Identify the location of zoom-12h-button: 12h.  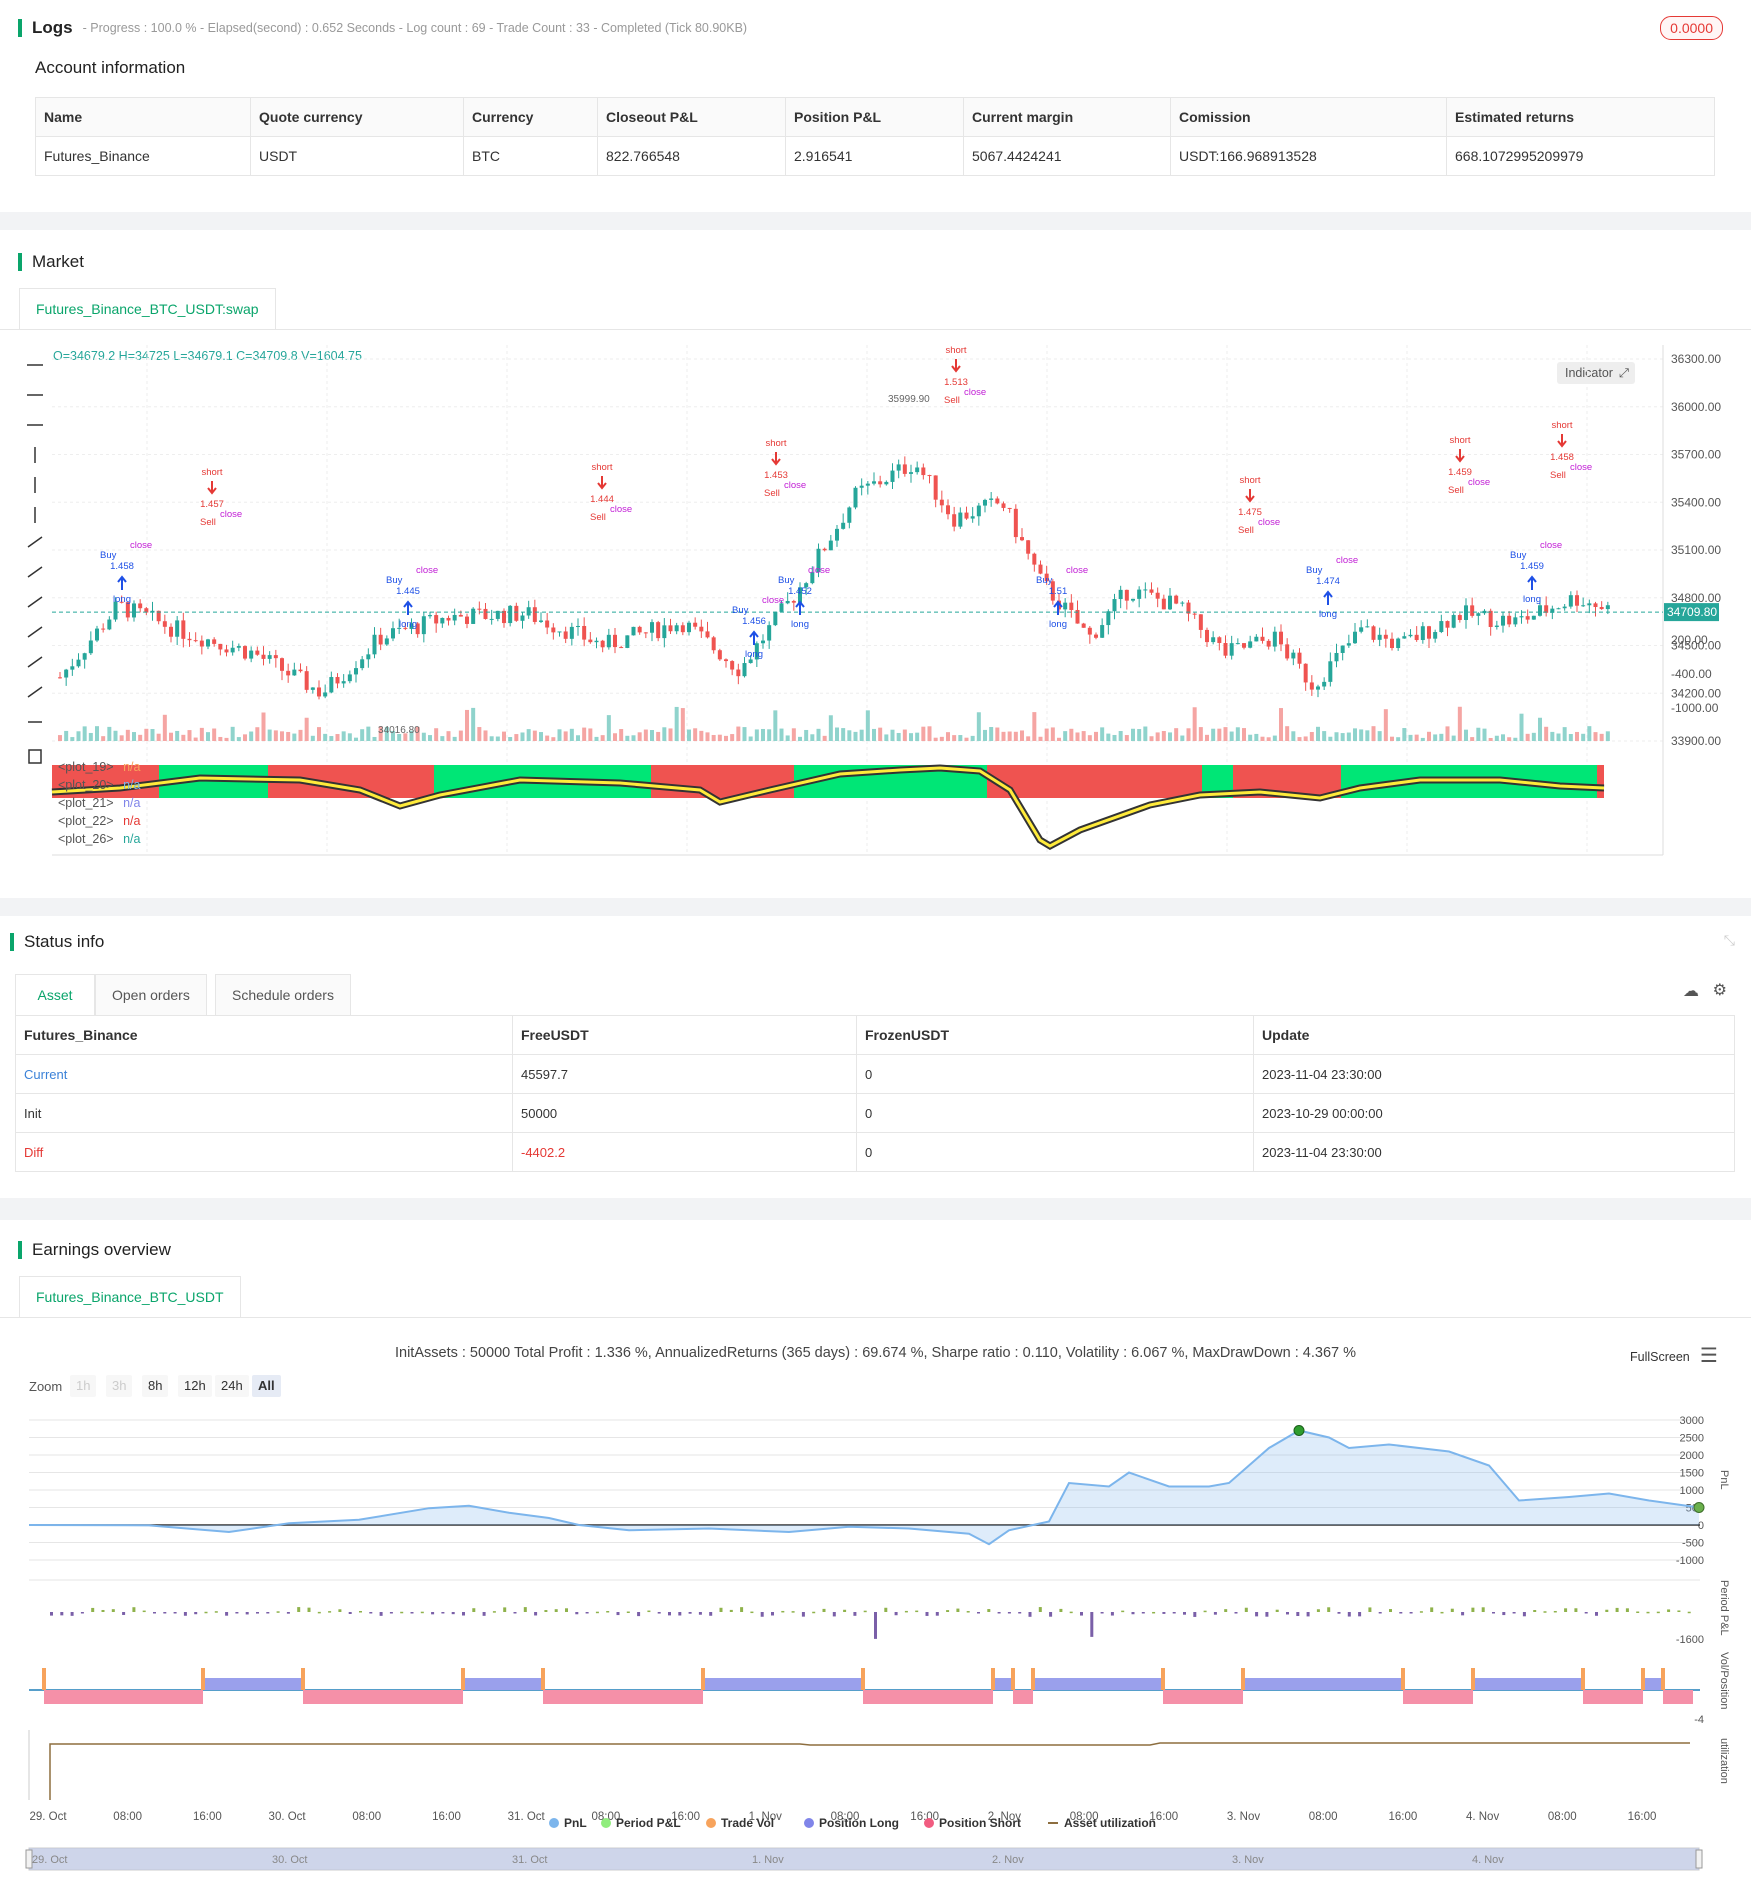
(195, 1386).